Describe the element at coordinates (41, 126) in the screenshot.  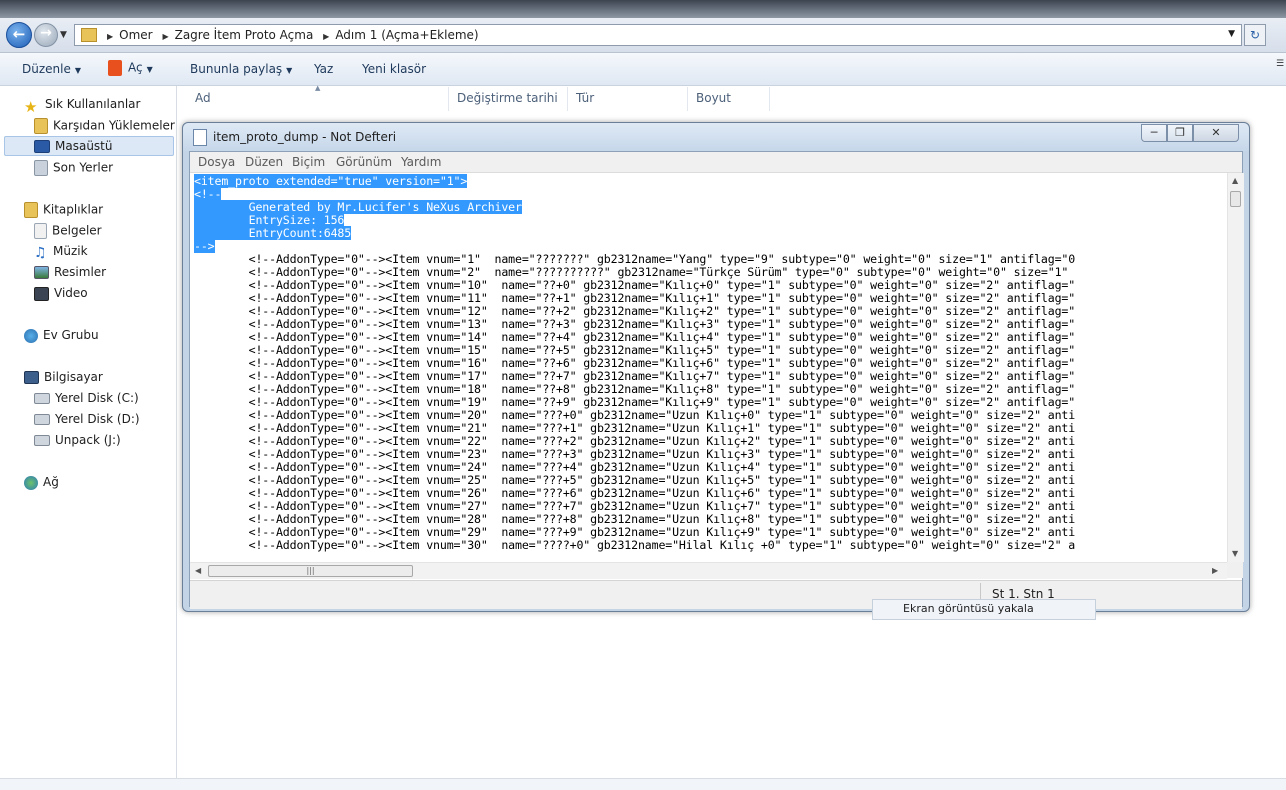
I see `downloads-icon` at that location.